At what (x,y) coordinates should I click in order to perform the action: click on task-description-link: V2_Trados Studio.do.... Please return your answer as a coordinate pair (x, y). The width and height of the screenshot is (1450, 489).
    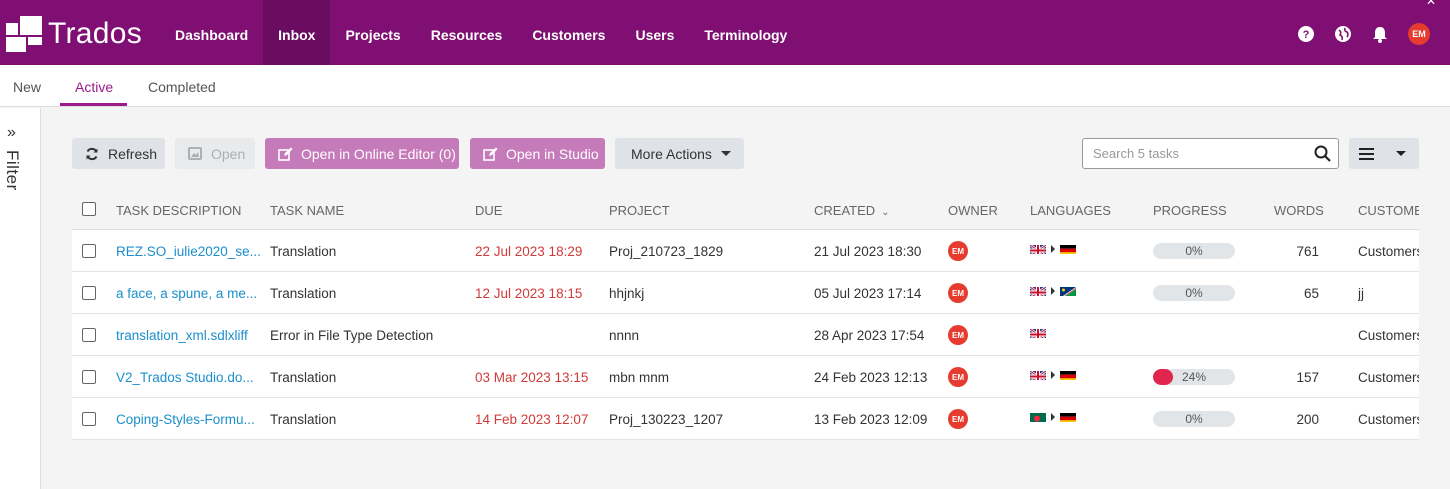
    Looking at the image, I should click on (185, 377).